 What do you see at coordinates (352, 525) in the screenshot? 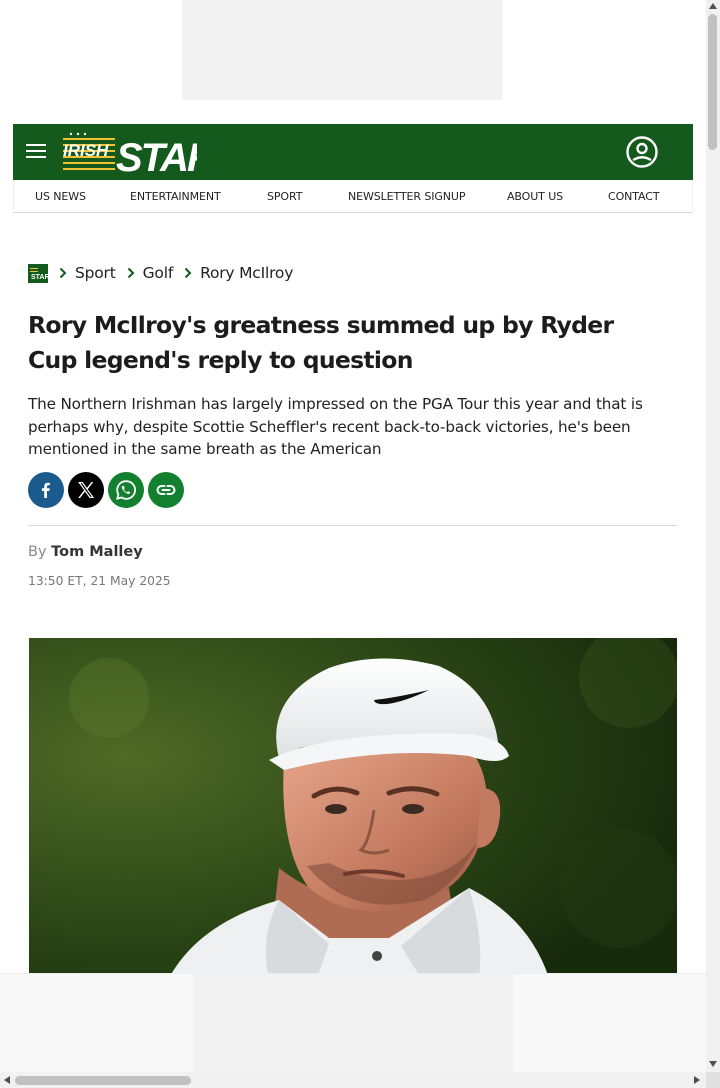
I see `byline-divider` at bounding box center [352, 525].